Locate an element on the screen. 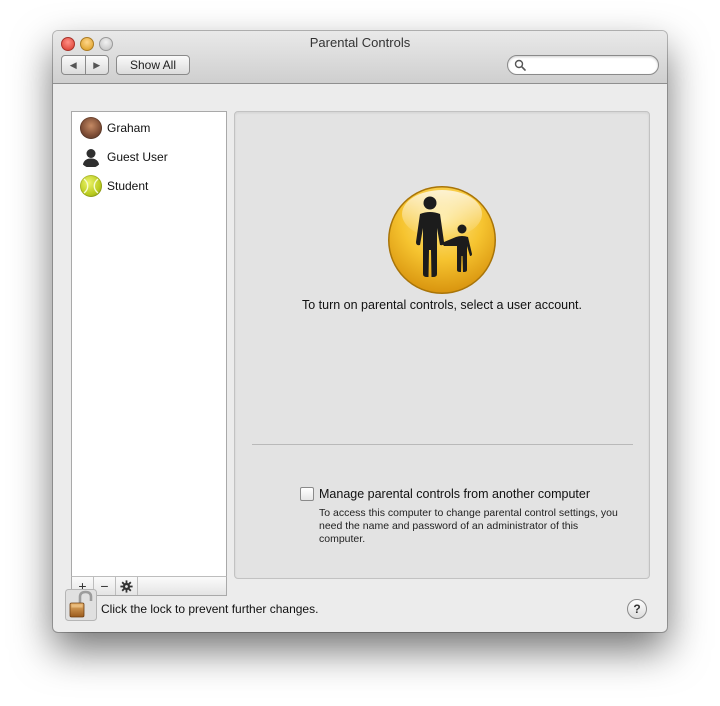  action-menu-button is located at coordinates (127, 586).